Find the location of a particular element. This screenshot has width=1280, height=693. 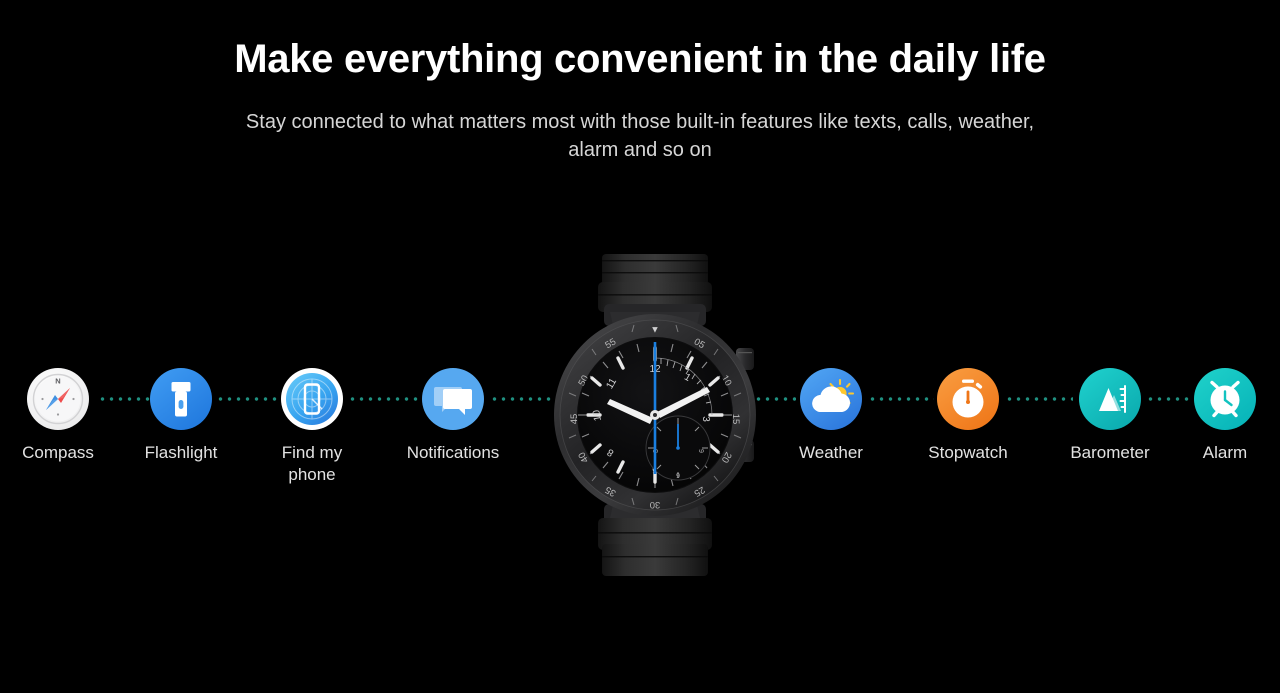

feature-label-flashlight: Flashlight is located at coordinates (181, 452).